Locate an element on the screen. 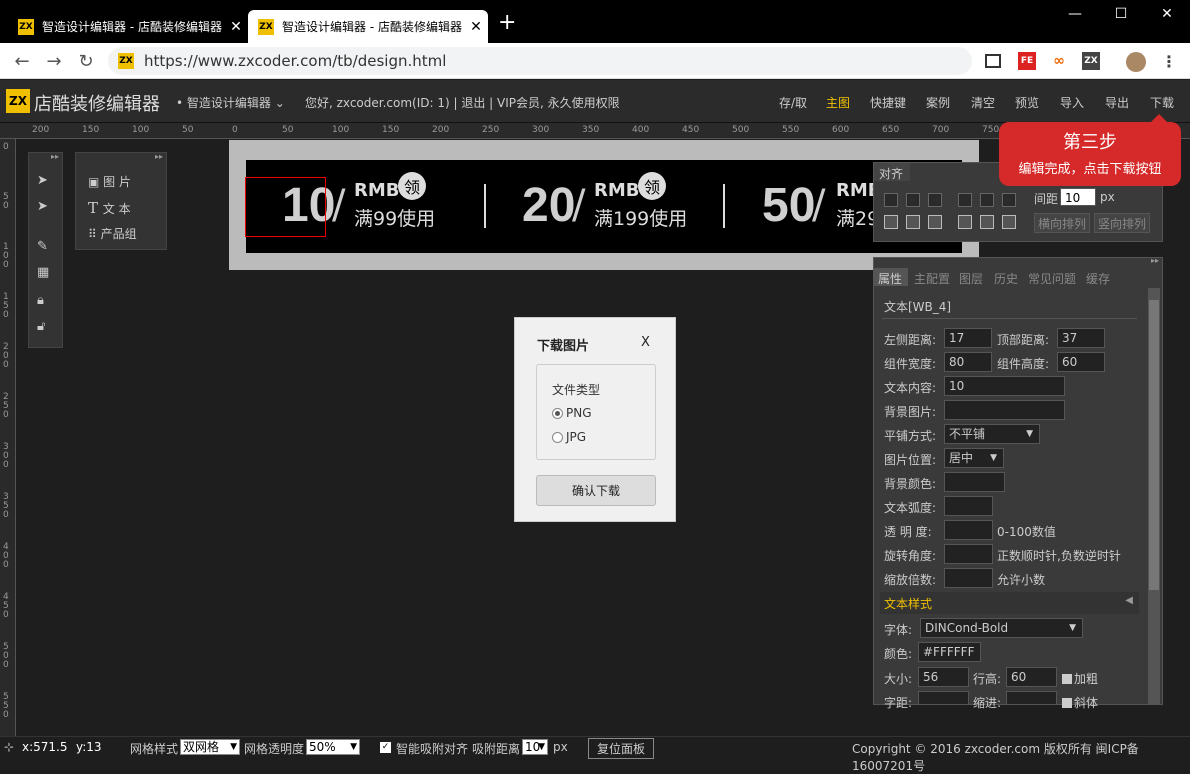 This screenshot has width=1190, height=774. distribute-center-icon is located at coordinates (913, 222).